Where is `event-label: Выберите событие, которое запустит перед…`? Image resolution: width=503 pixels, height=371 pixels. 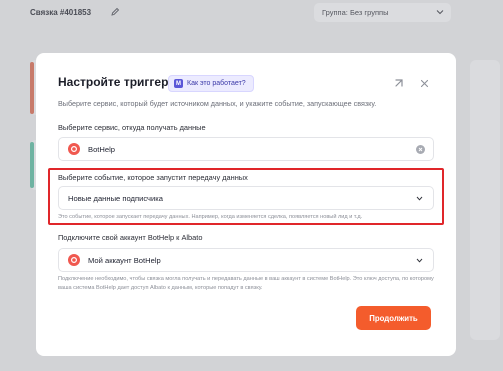 event-label: Выберите событие, которое запустит перед… is located at coordinates (153, 177).